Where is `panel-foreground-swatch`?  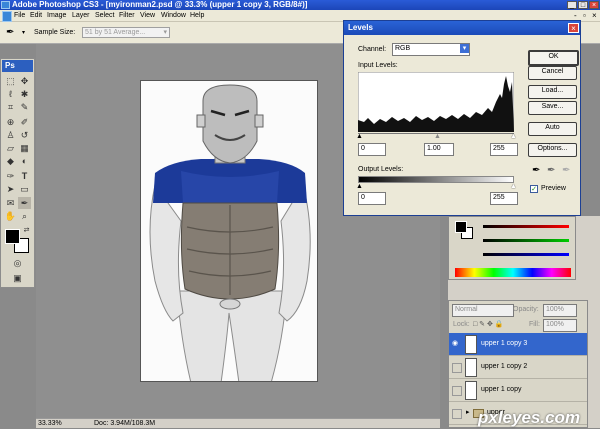
panel-foreground-swatch is located at coordinates (461, 227).